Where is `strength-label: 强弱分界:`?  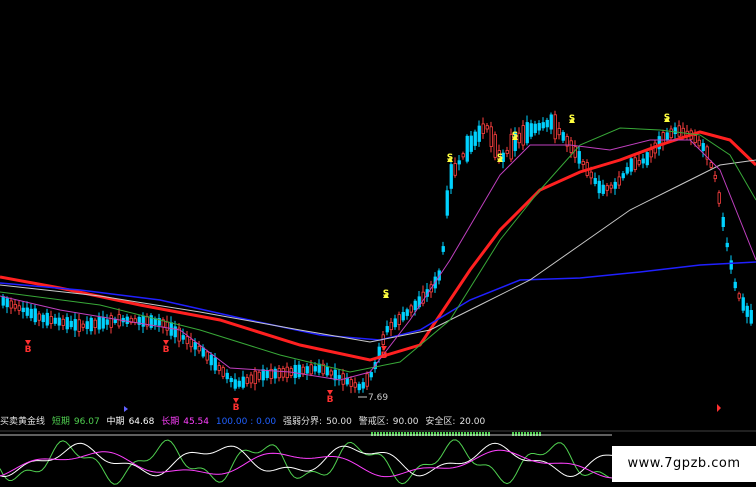
strength-label: 强弱分界: is located at coordinates (303, 422).